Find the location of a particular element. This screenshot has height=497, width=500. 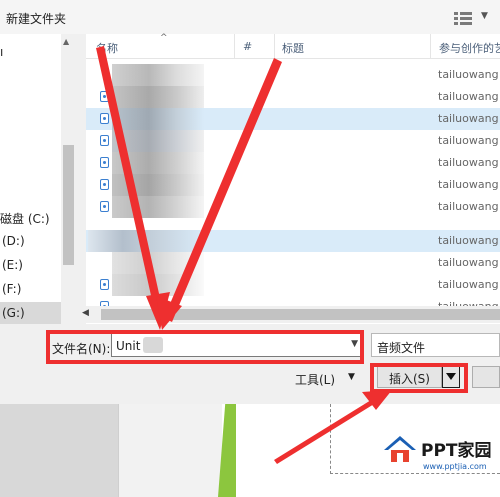

watermark-url: www.pptjia.com is located at coordinates (455, 466).